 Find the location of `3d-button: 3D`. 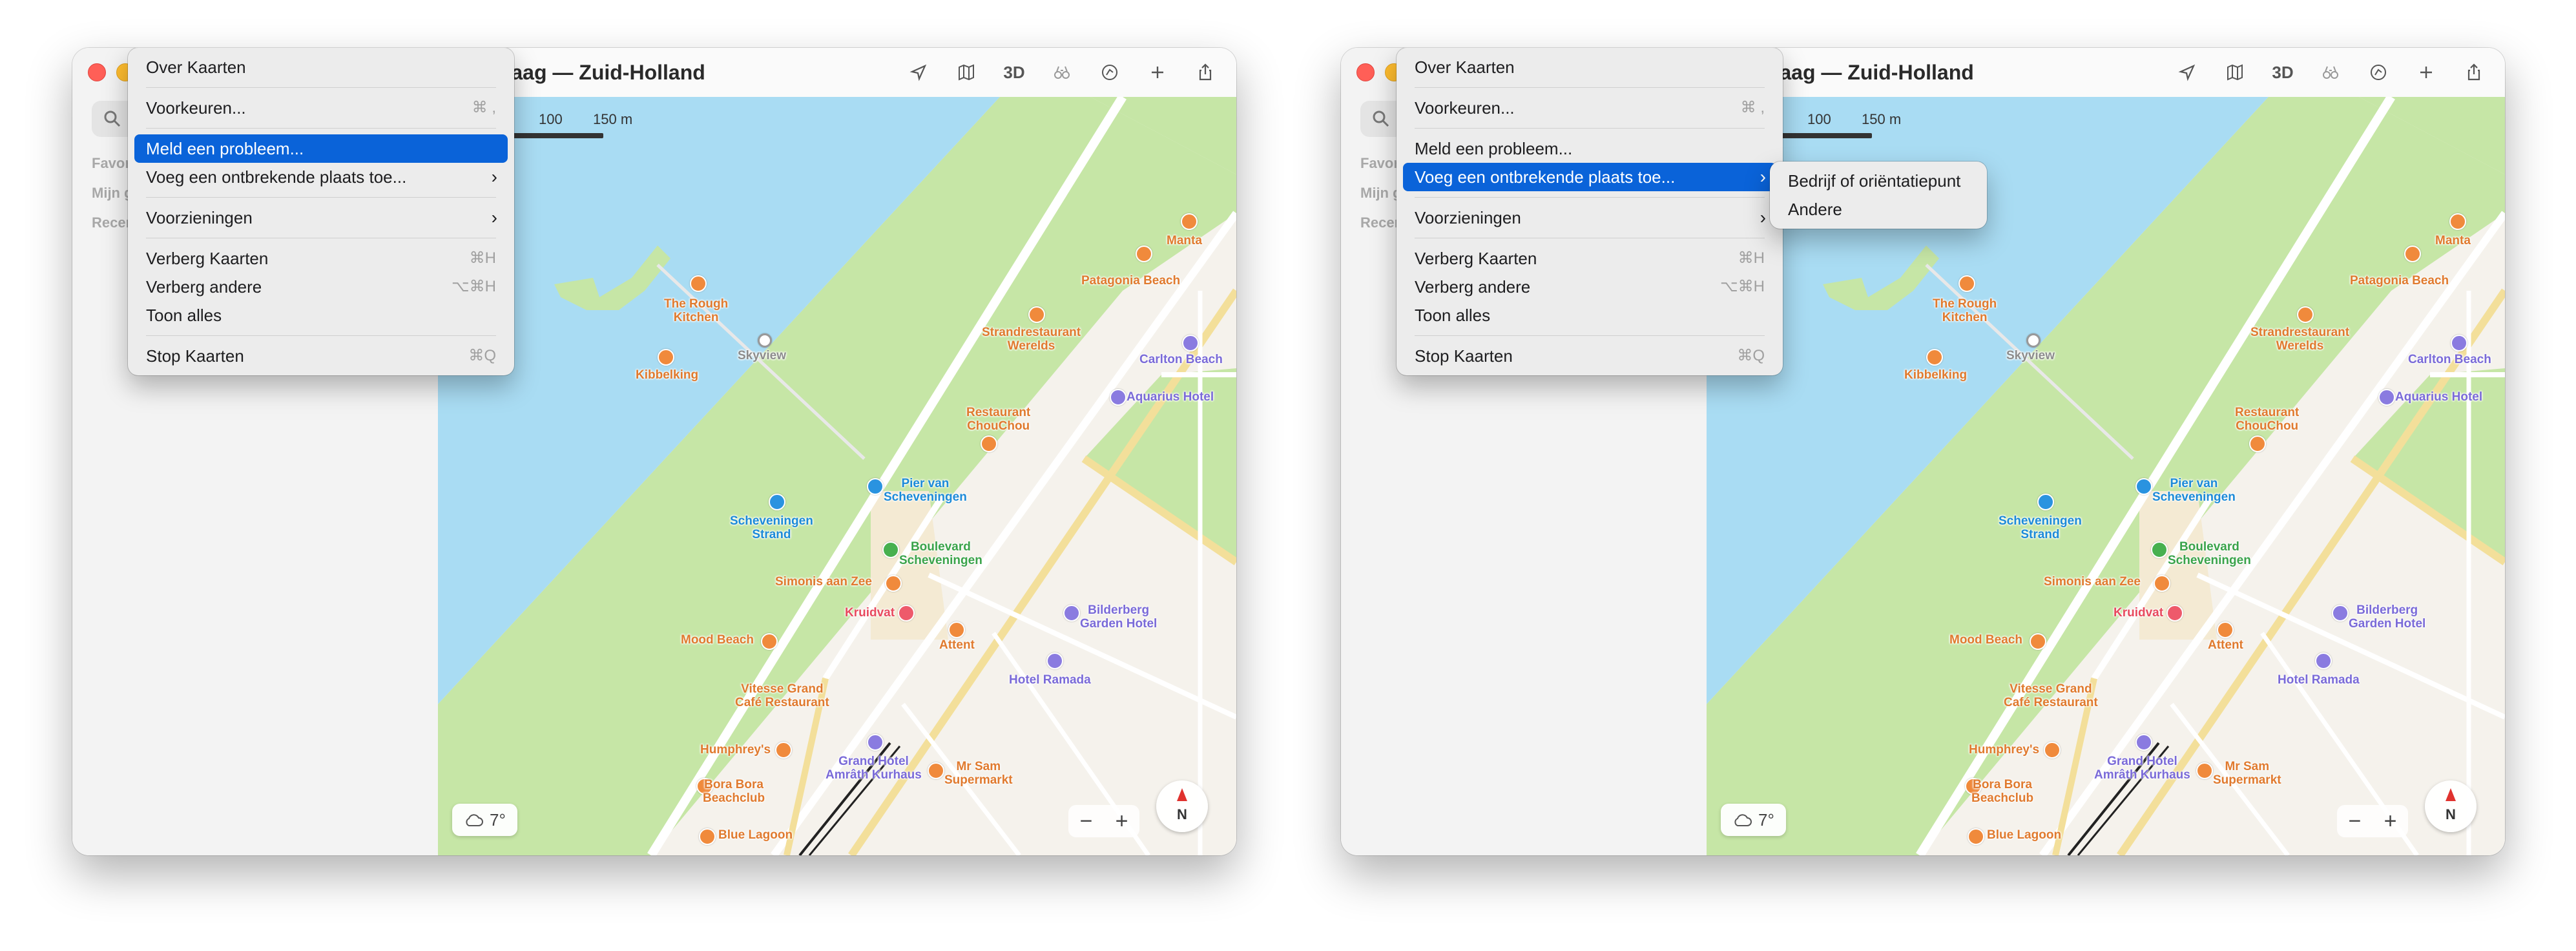

3d-button: 3D is located at coordinates (2282, 72).